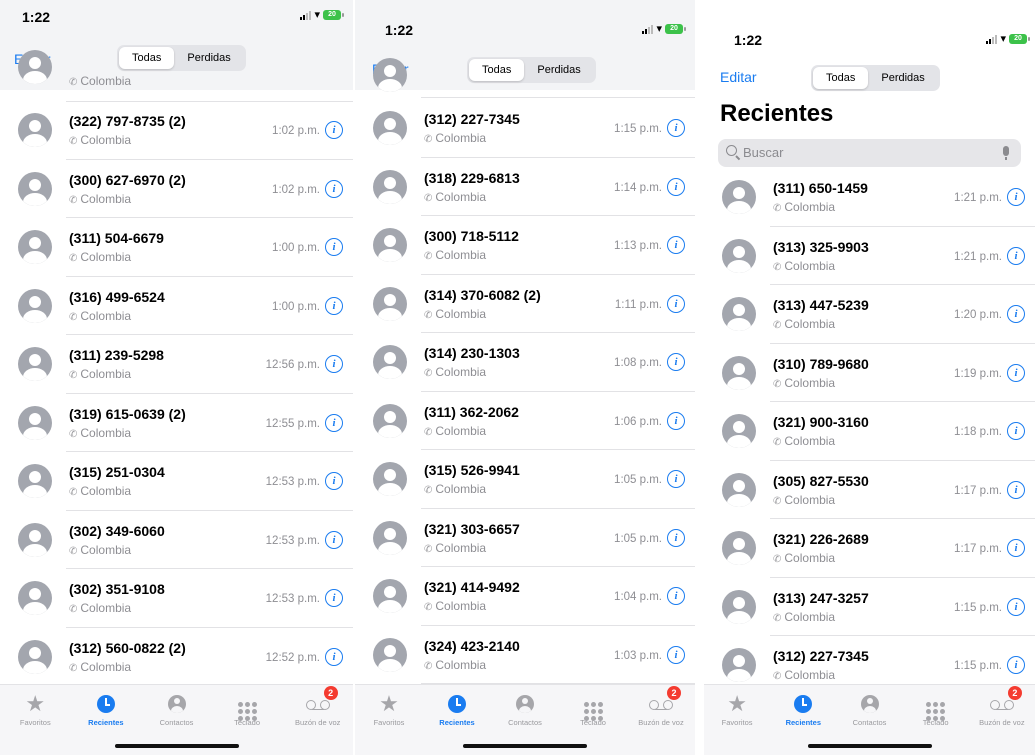  I want to click on call-row: (314) 370-6082 (2) ✆ Colombia 1:11 p.m. i, so click(525, 304).